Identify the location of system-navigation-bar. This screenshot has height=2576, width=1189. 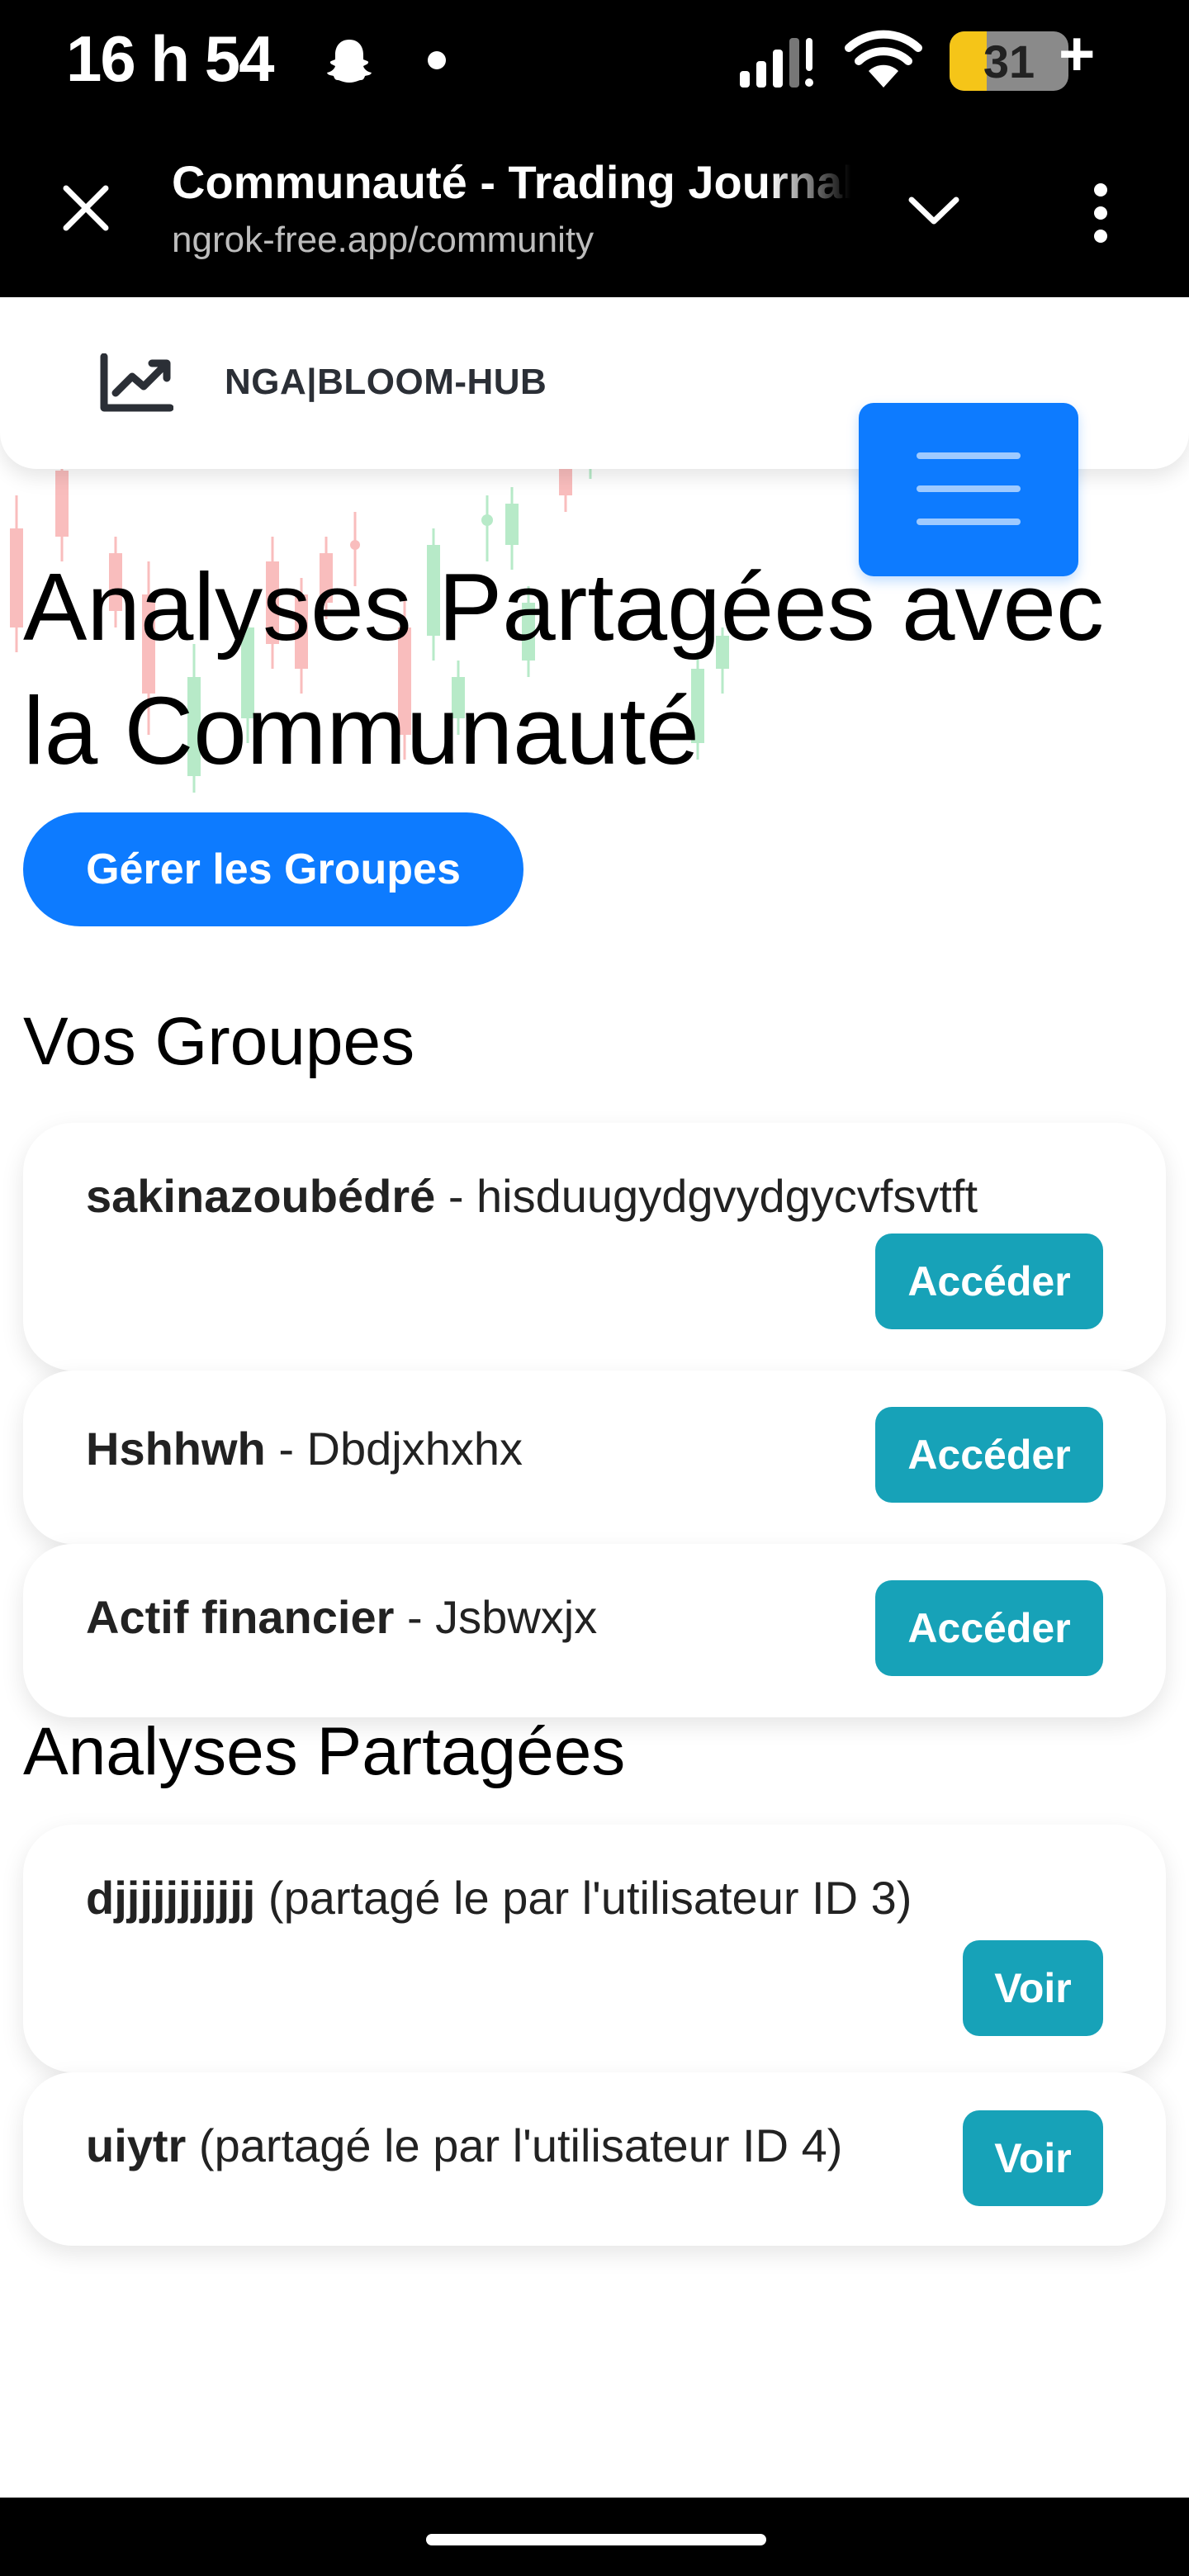
(594, 2537).